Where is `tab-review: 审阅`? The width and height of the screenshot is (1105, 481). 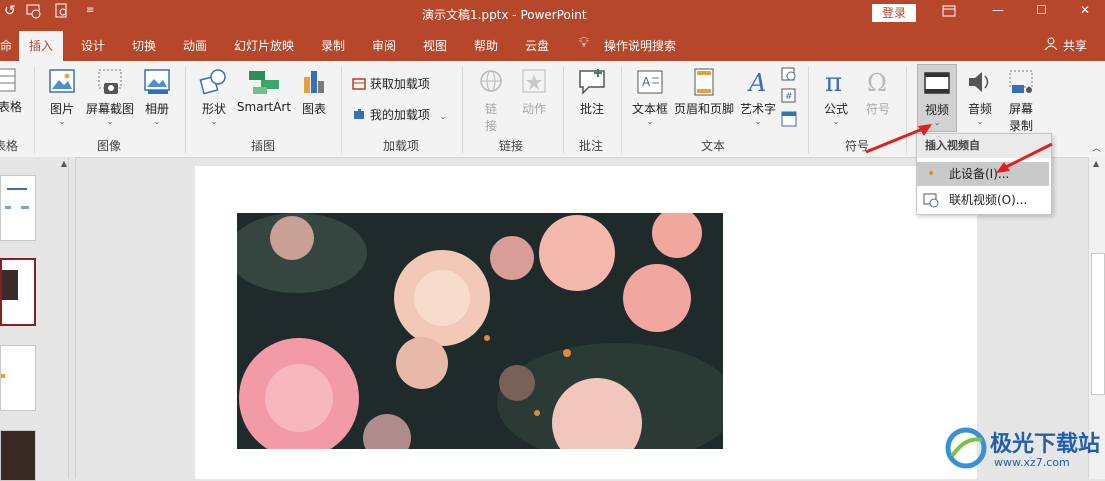 tab-review: 审阅 is located at coordinates (384, 45).